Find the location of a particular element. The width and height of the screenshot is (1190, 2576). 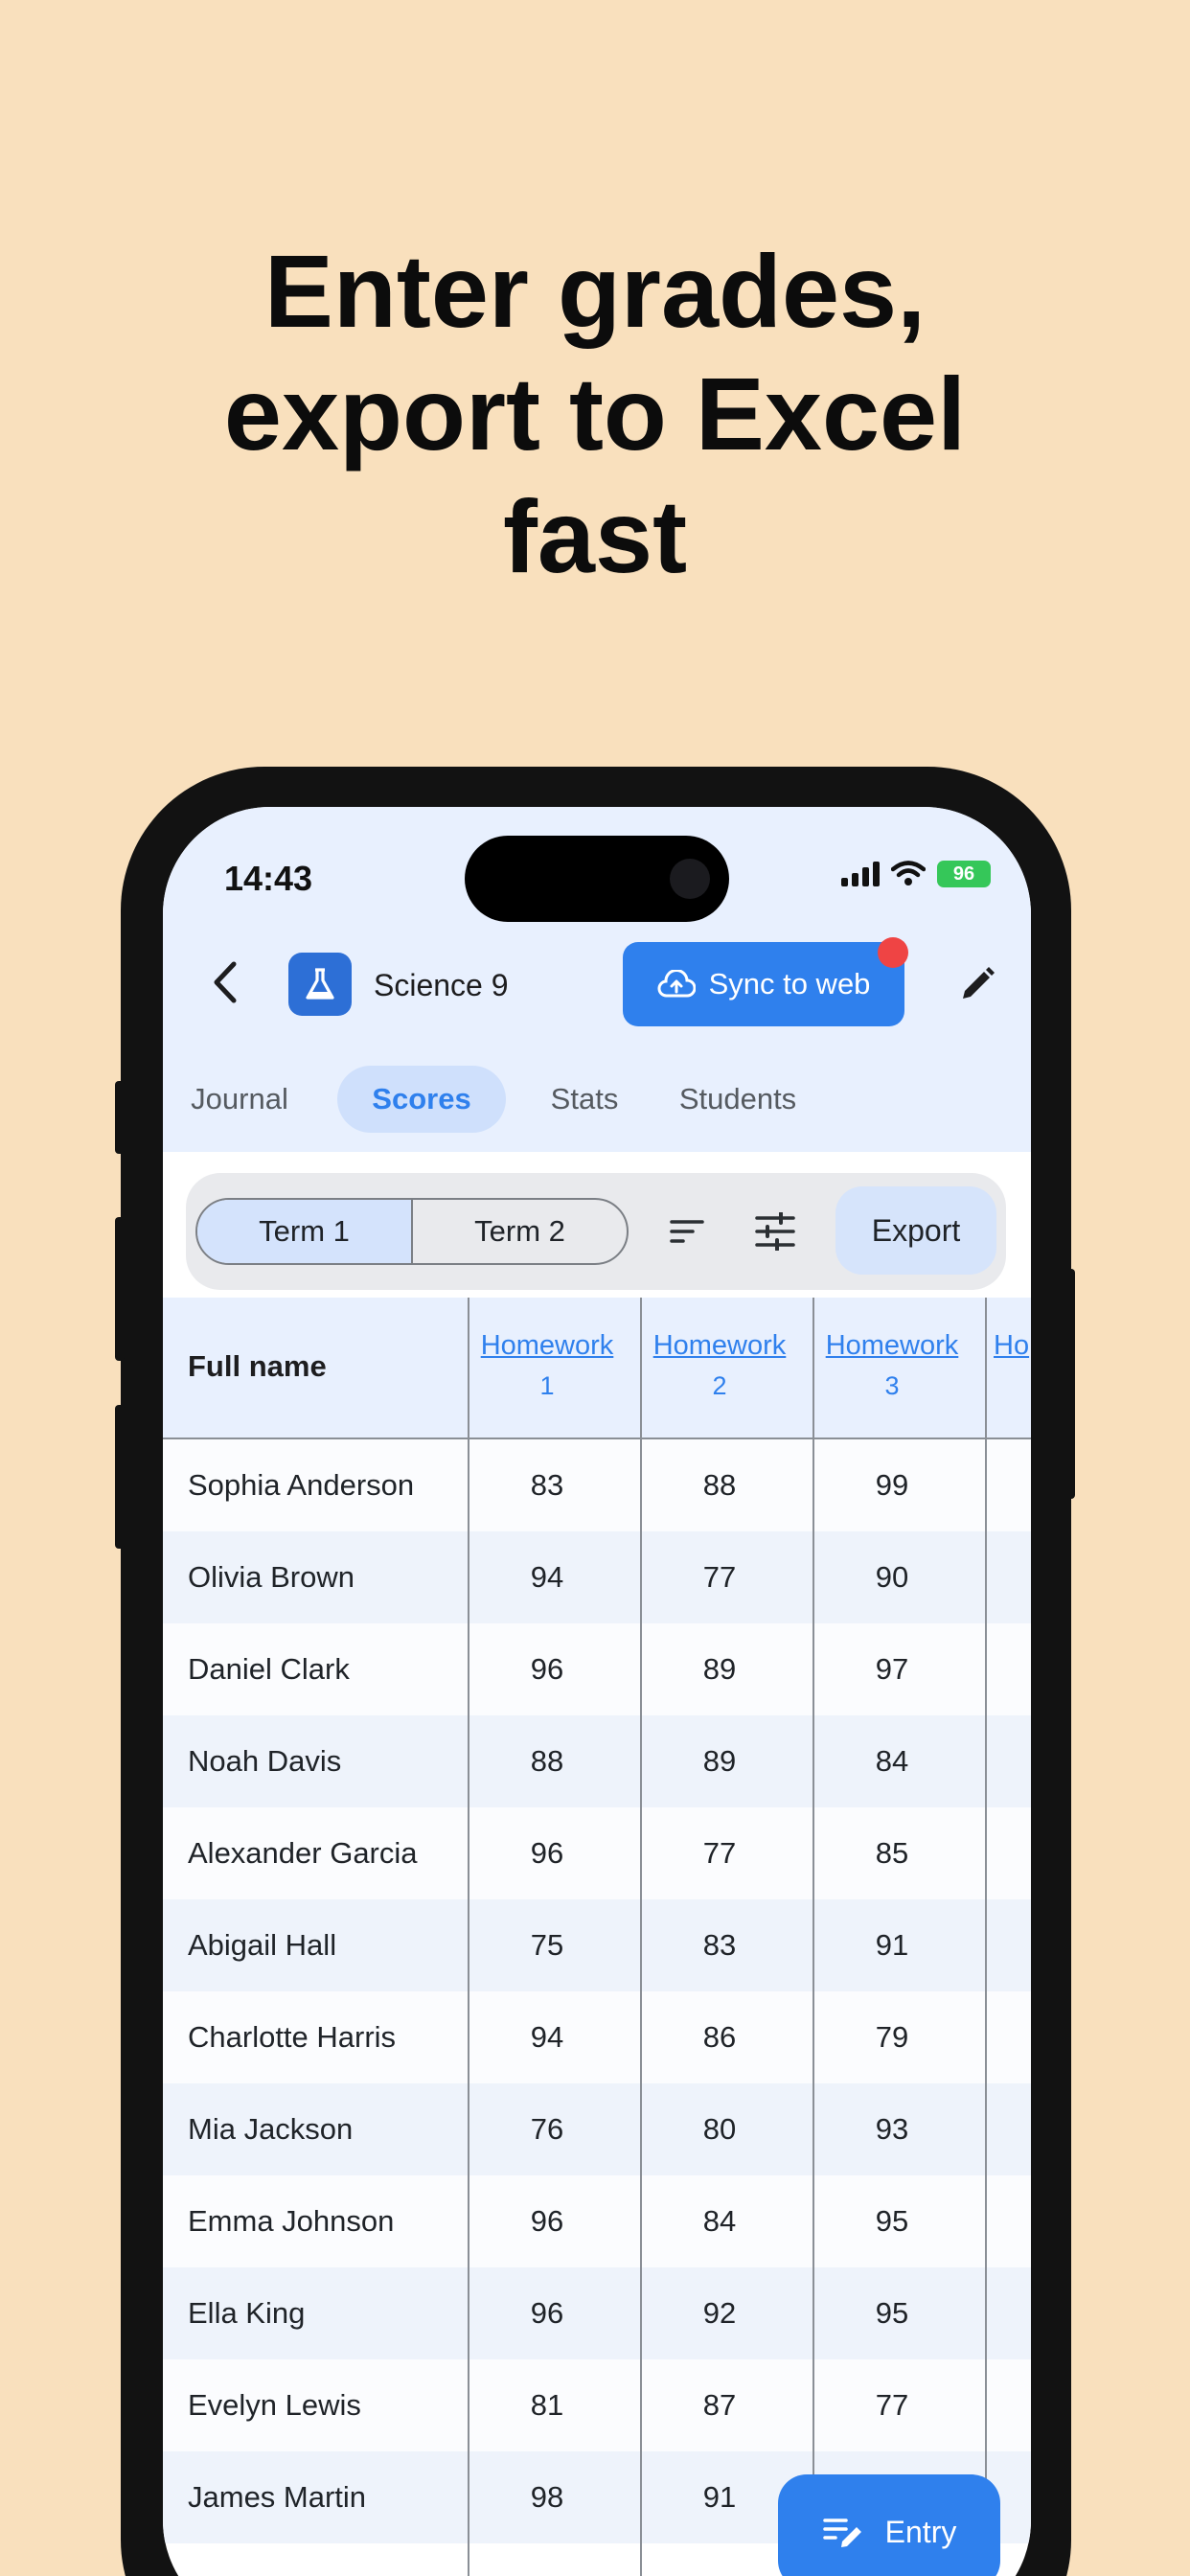

wifi-icon is located at coordinates (909, 874).